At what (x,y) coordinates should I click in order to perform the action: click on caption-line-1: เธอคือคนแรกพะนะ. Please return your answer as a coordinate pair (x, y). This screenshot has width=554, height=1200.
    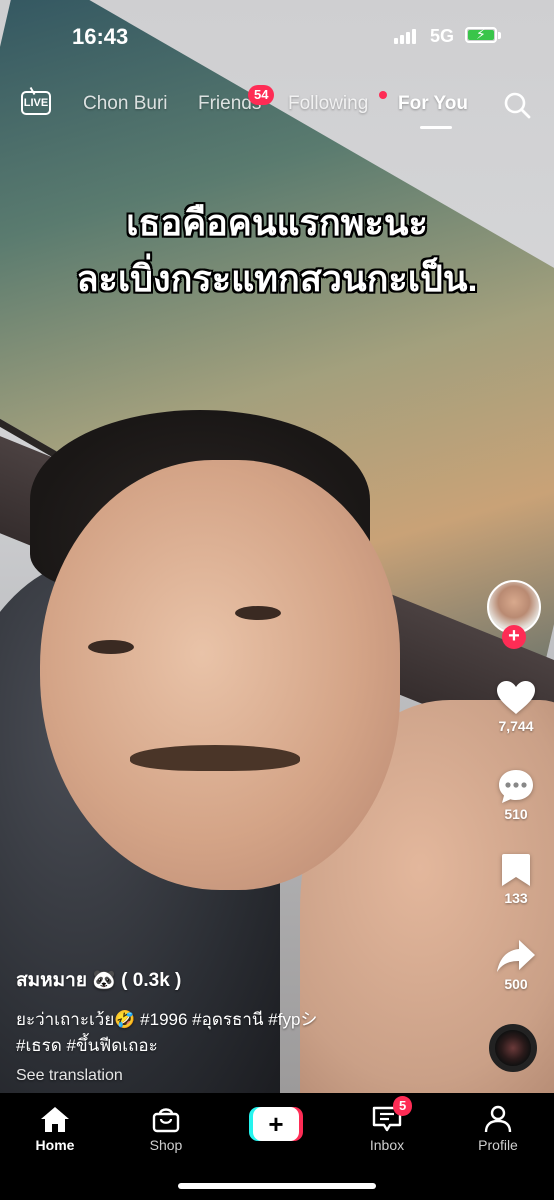
    Looking at the image, I should click on (277, 222).